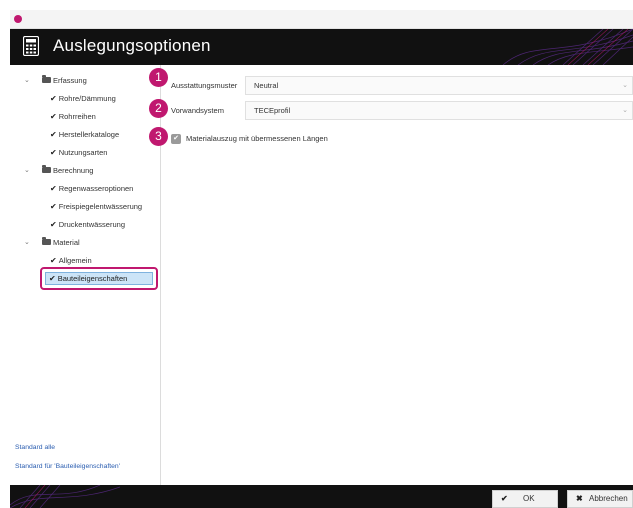 This screenshot has width=633, height=508. What do you see at coordinates (579, 498) in the screenshot?
I see `close-icon: ✖` at bounding box center [579, 498].